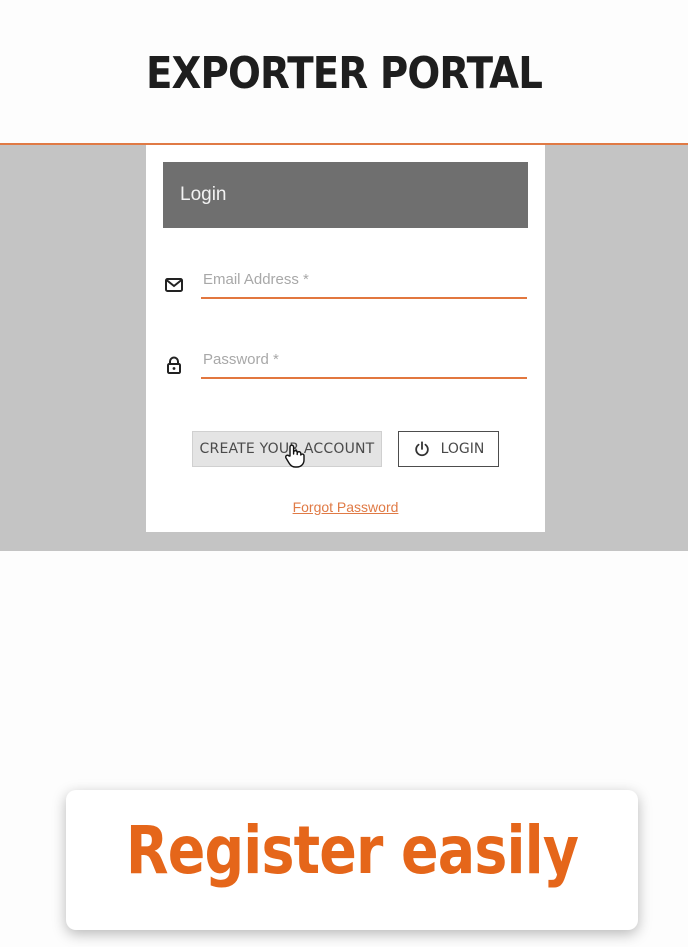  I want to click on password-row, so click(346, 361).